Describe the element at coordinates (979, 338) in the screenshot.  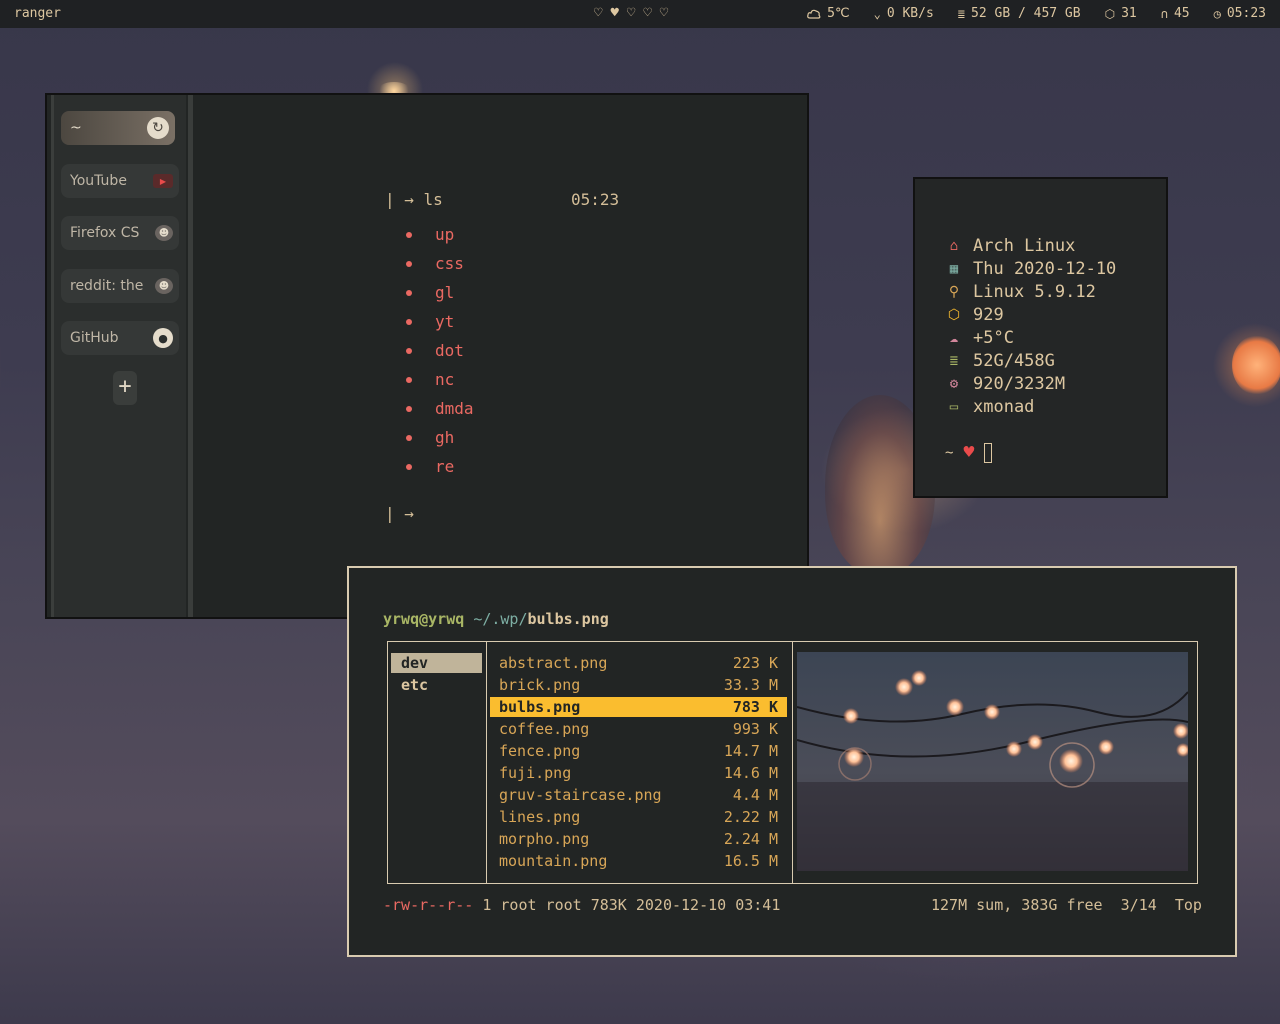
I see `fetch-weather: ☁ +5°C` at that location.